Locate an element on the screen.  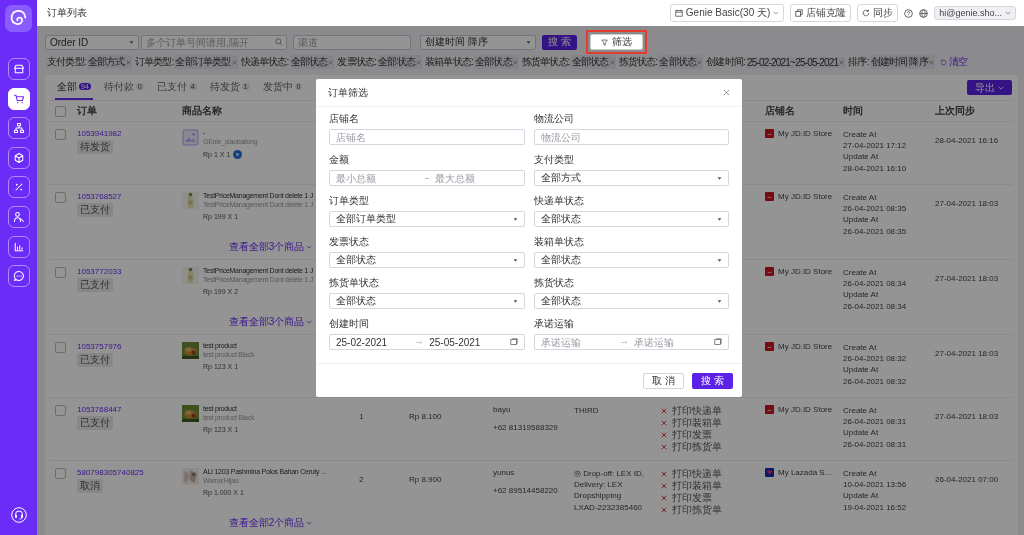
headset-icon is located at coordinates (18, 515).